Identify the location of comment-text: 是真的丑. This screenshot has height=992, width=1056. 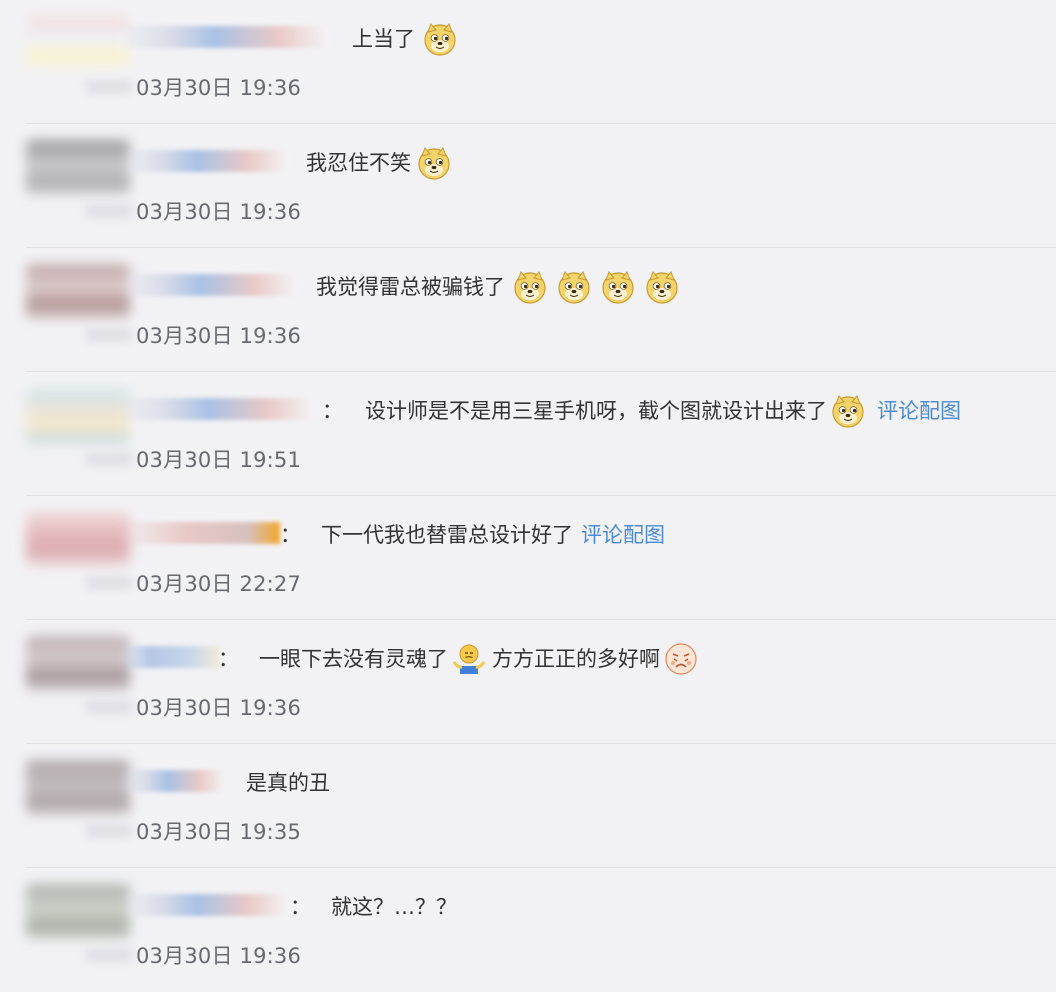
(288, 783).